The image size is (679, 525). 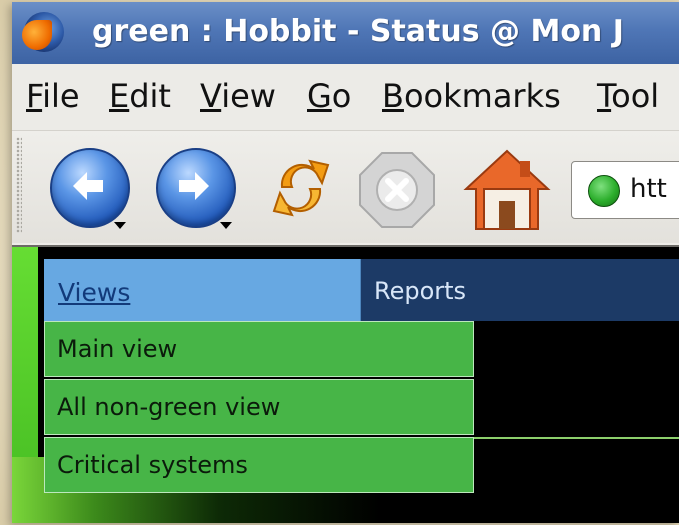 I want to click on menu-file: File, so click(x=53, y=96).